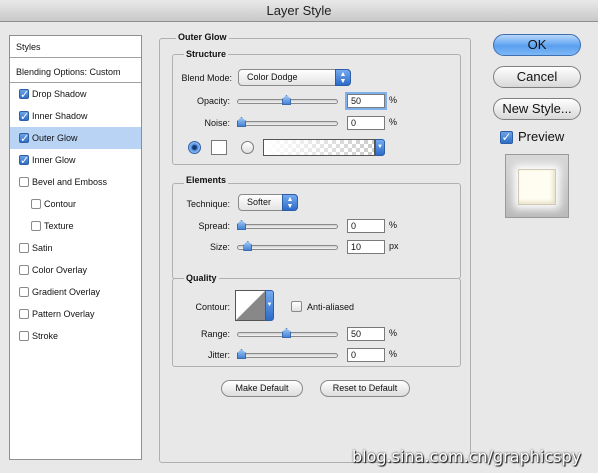 The height and width of the screenshot is (473, 598). I want to click on glow-color-swatch, so click(219, 147).